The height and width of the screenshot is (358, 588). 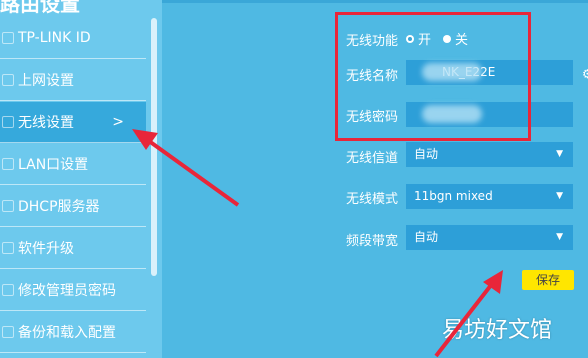 What do you see at coordinates (468, 314) in the screenshot?
I see `arrow-to-save` at bounding box center [468, 314].